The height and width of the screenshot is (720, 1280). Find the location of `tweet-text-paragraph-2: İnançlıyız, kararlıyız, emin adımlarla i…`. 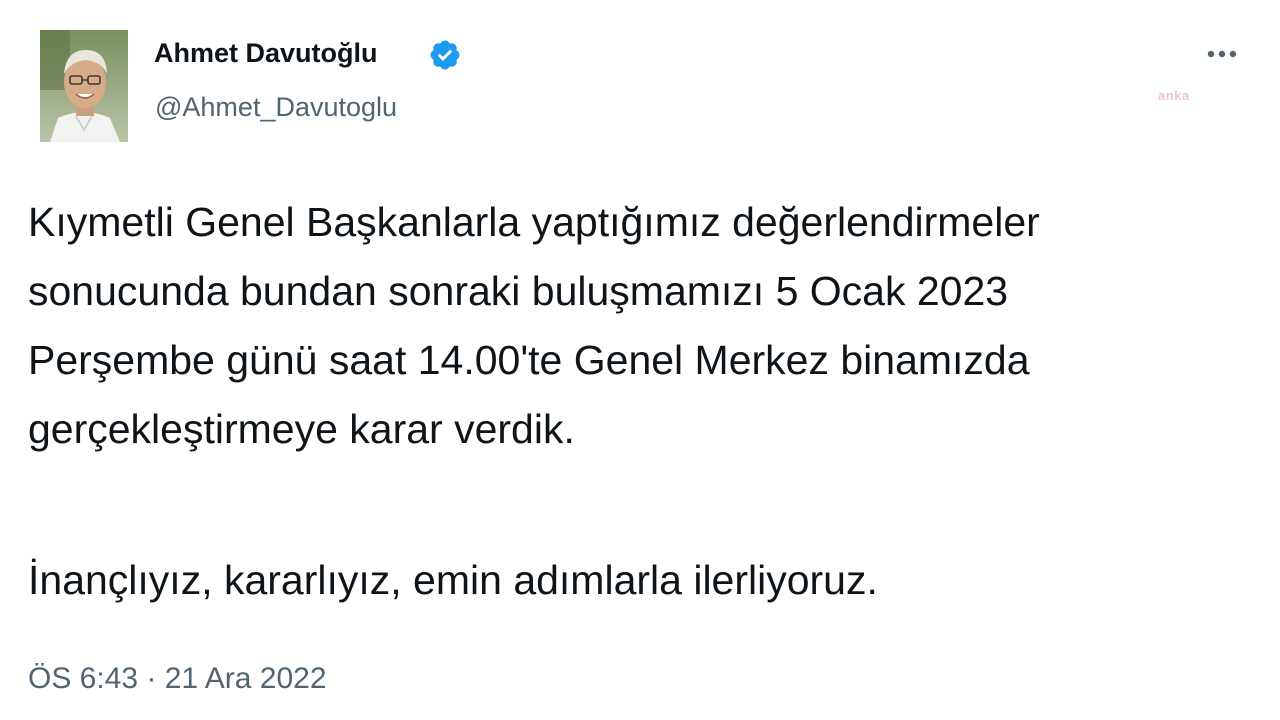

tweet-text-paragraph-2: İnançlıyız, kararlıyız, emin adımlarla i… is located at coordinates (453, 580).